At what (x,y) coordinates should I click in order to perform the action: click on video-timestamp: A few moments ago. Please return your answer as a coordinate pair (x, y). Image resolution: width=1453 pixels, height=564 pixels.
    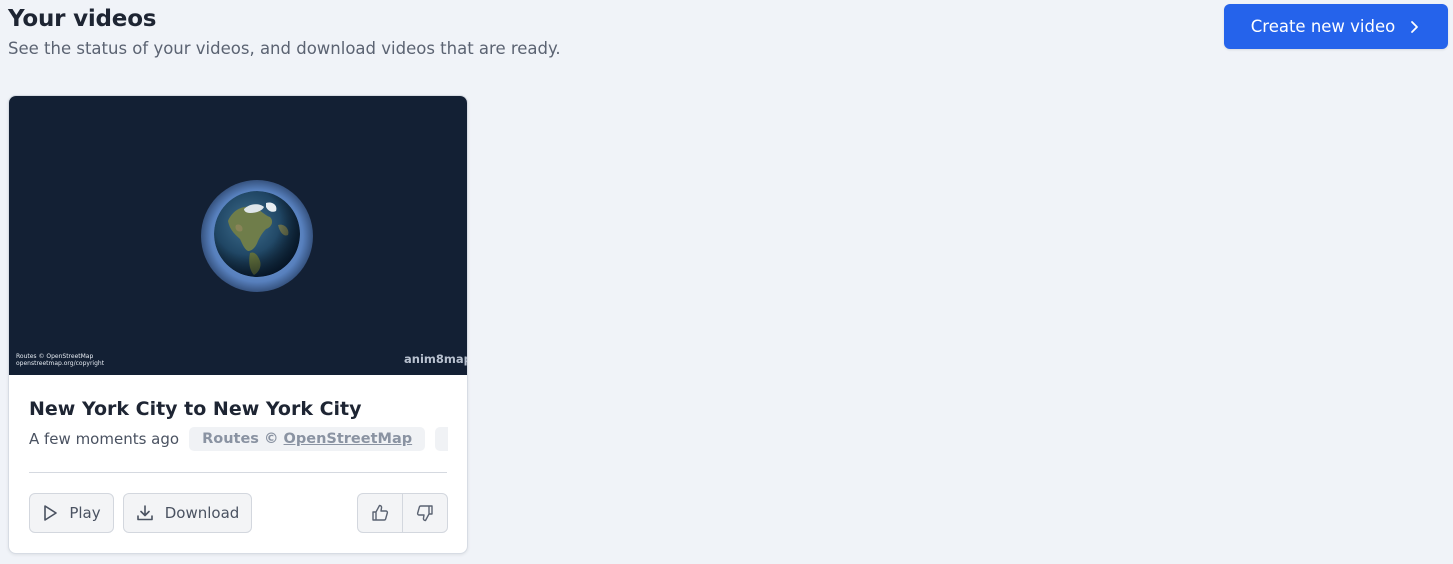
    Looking at the image, I should click on (104, 439).